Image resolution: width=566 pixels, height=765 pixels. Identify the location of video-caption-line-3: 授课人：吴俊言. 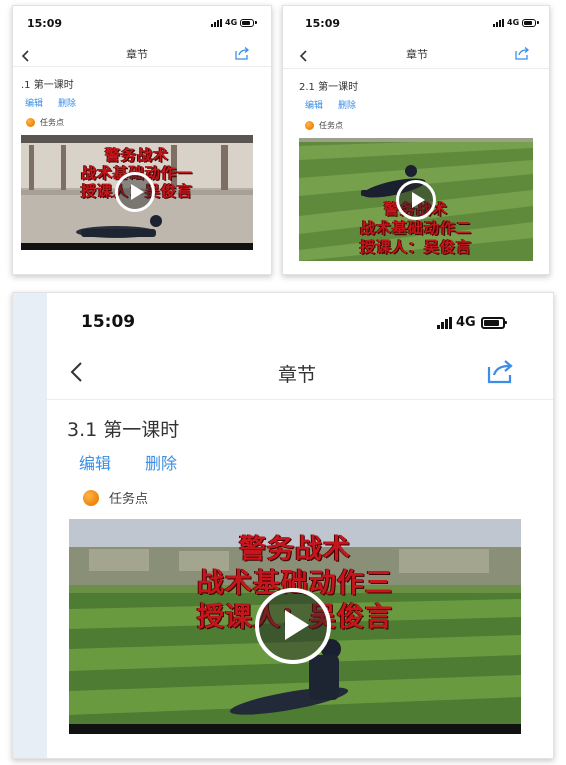
(415, 247).